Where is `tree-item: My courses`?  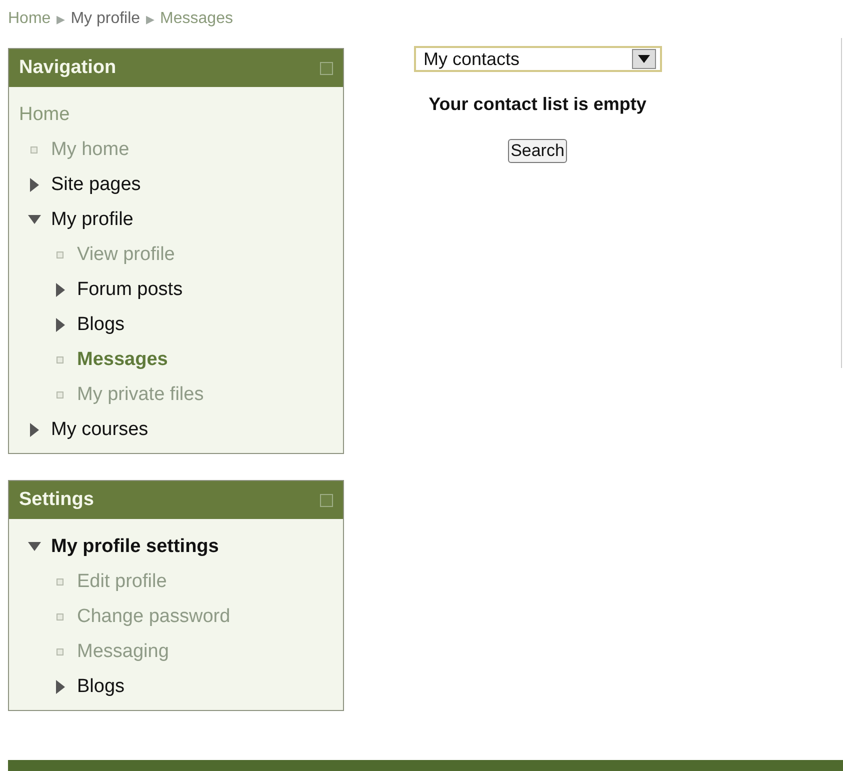
tree-item: My courses is located at coordinates (99, 429).